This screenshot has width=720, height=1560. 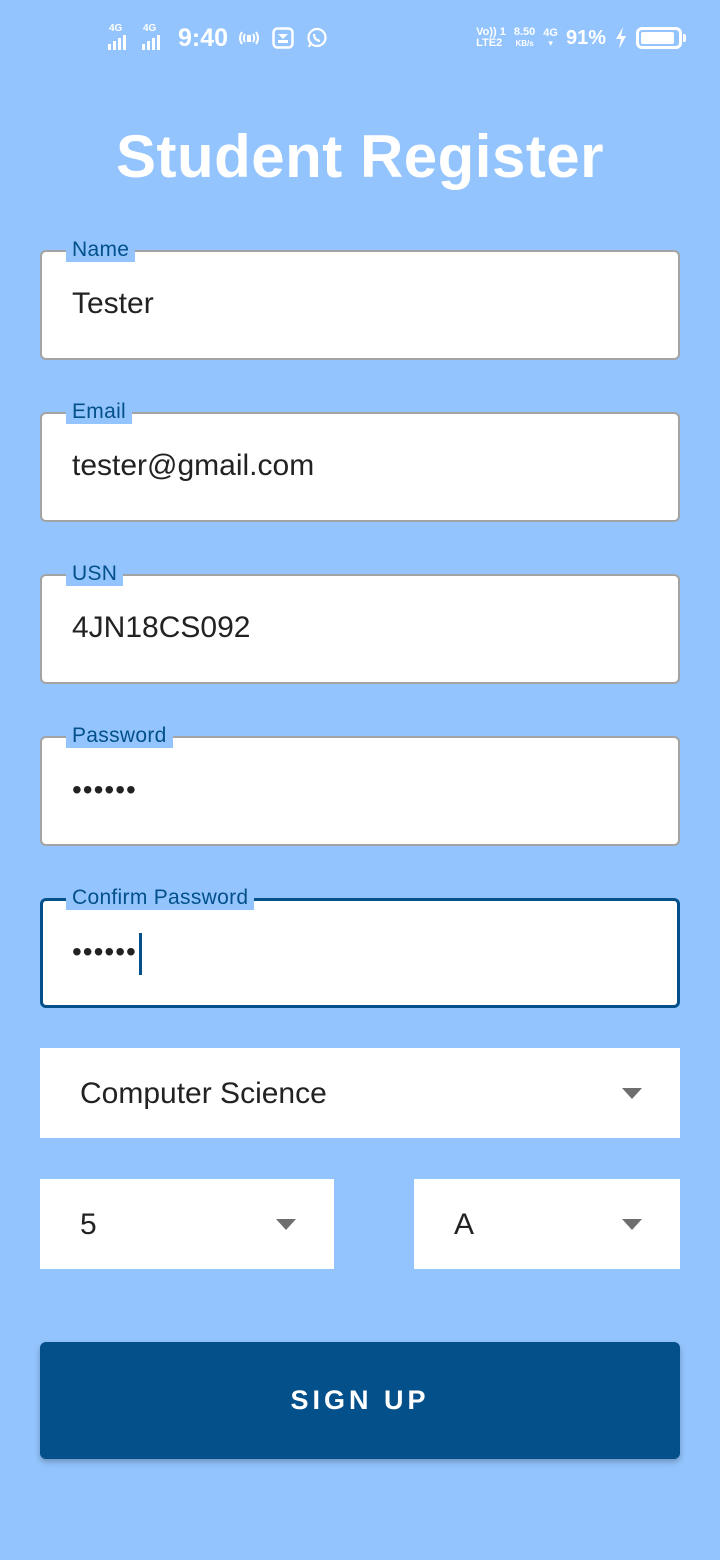 What do you see at coordinates (104, 790) in the screenshot?
I see `password-input: ••••••` at bounding box center [104, 790].